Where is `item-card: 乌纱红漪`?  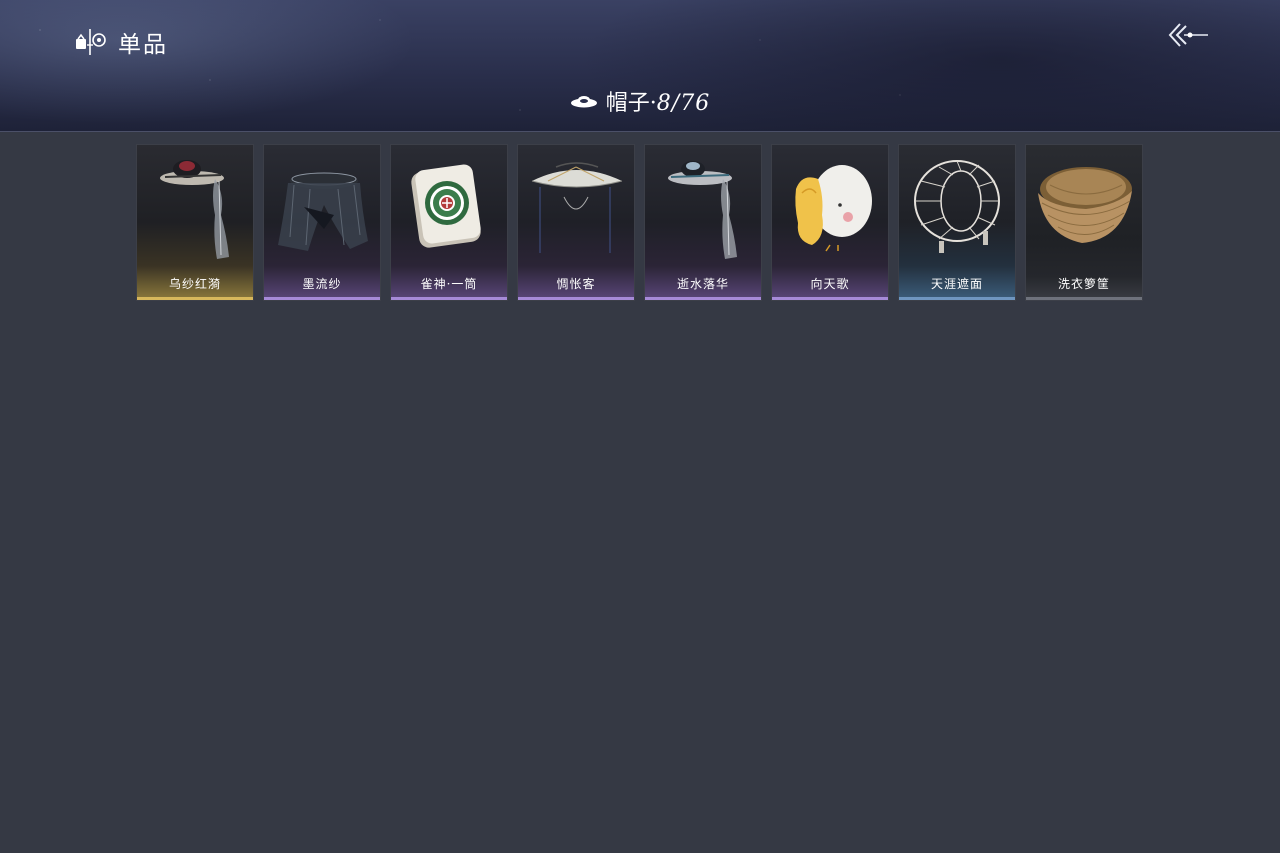 item-card: 乌纱红漪 is located at coordinates (195, 222).